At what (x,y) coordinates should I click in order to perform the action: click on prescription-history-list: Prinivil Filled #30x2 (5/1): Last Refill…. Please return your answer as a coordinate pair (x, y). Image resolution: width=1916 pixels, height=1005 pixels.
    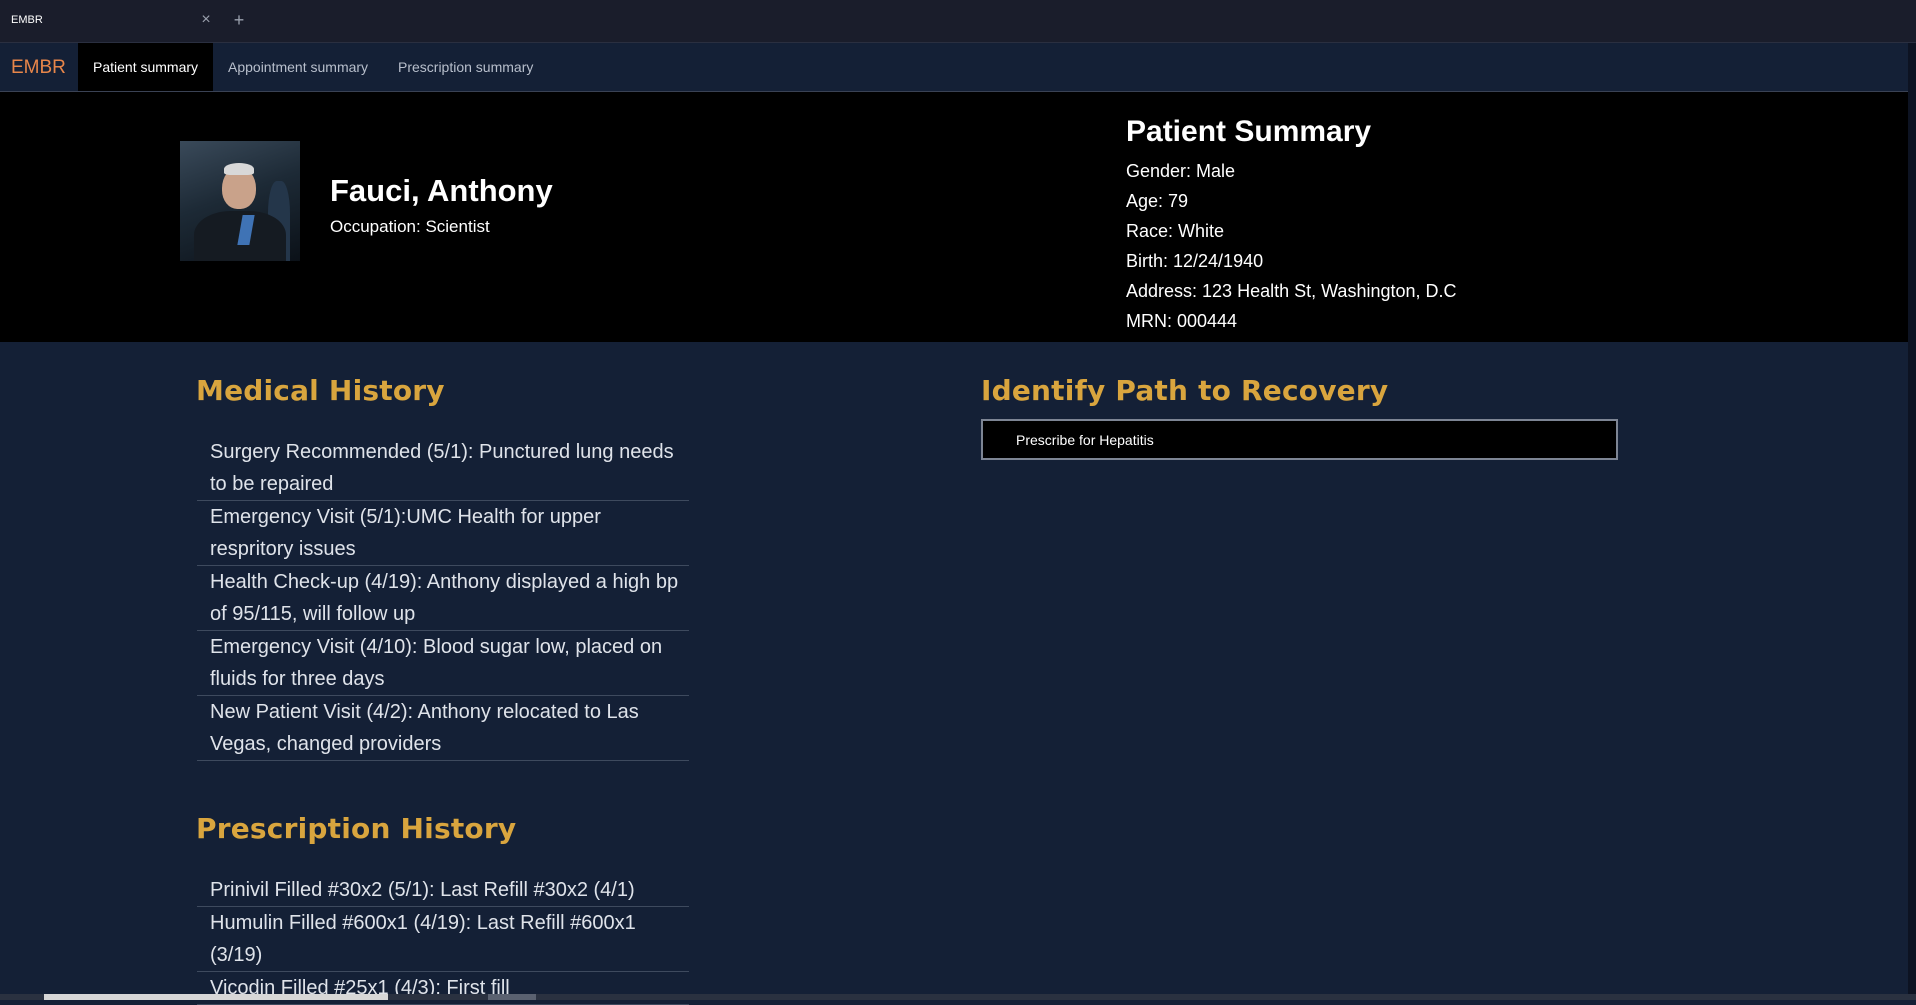
    Looking at the image, I should click on (443, 939).